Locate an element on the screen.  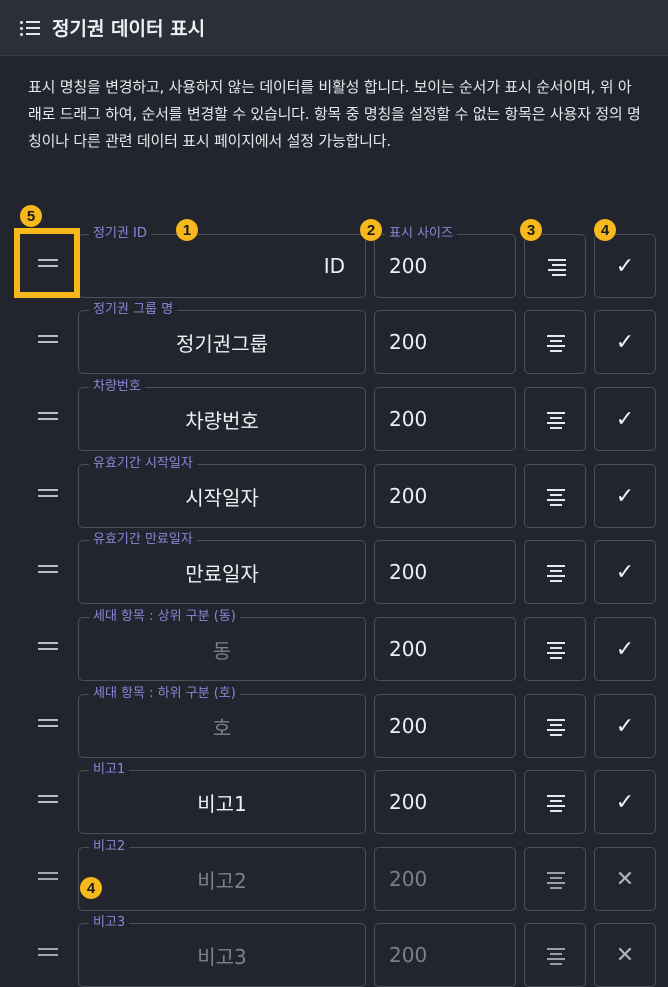
data-row: 유효기간 만료일자 만료일자 200 ✓ is located at coordinates (334, 567).